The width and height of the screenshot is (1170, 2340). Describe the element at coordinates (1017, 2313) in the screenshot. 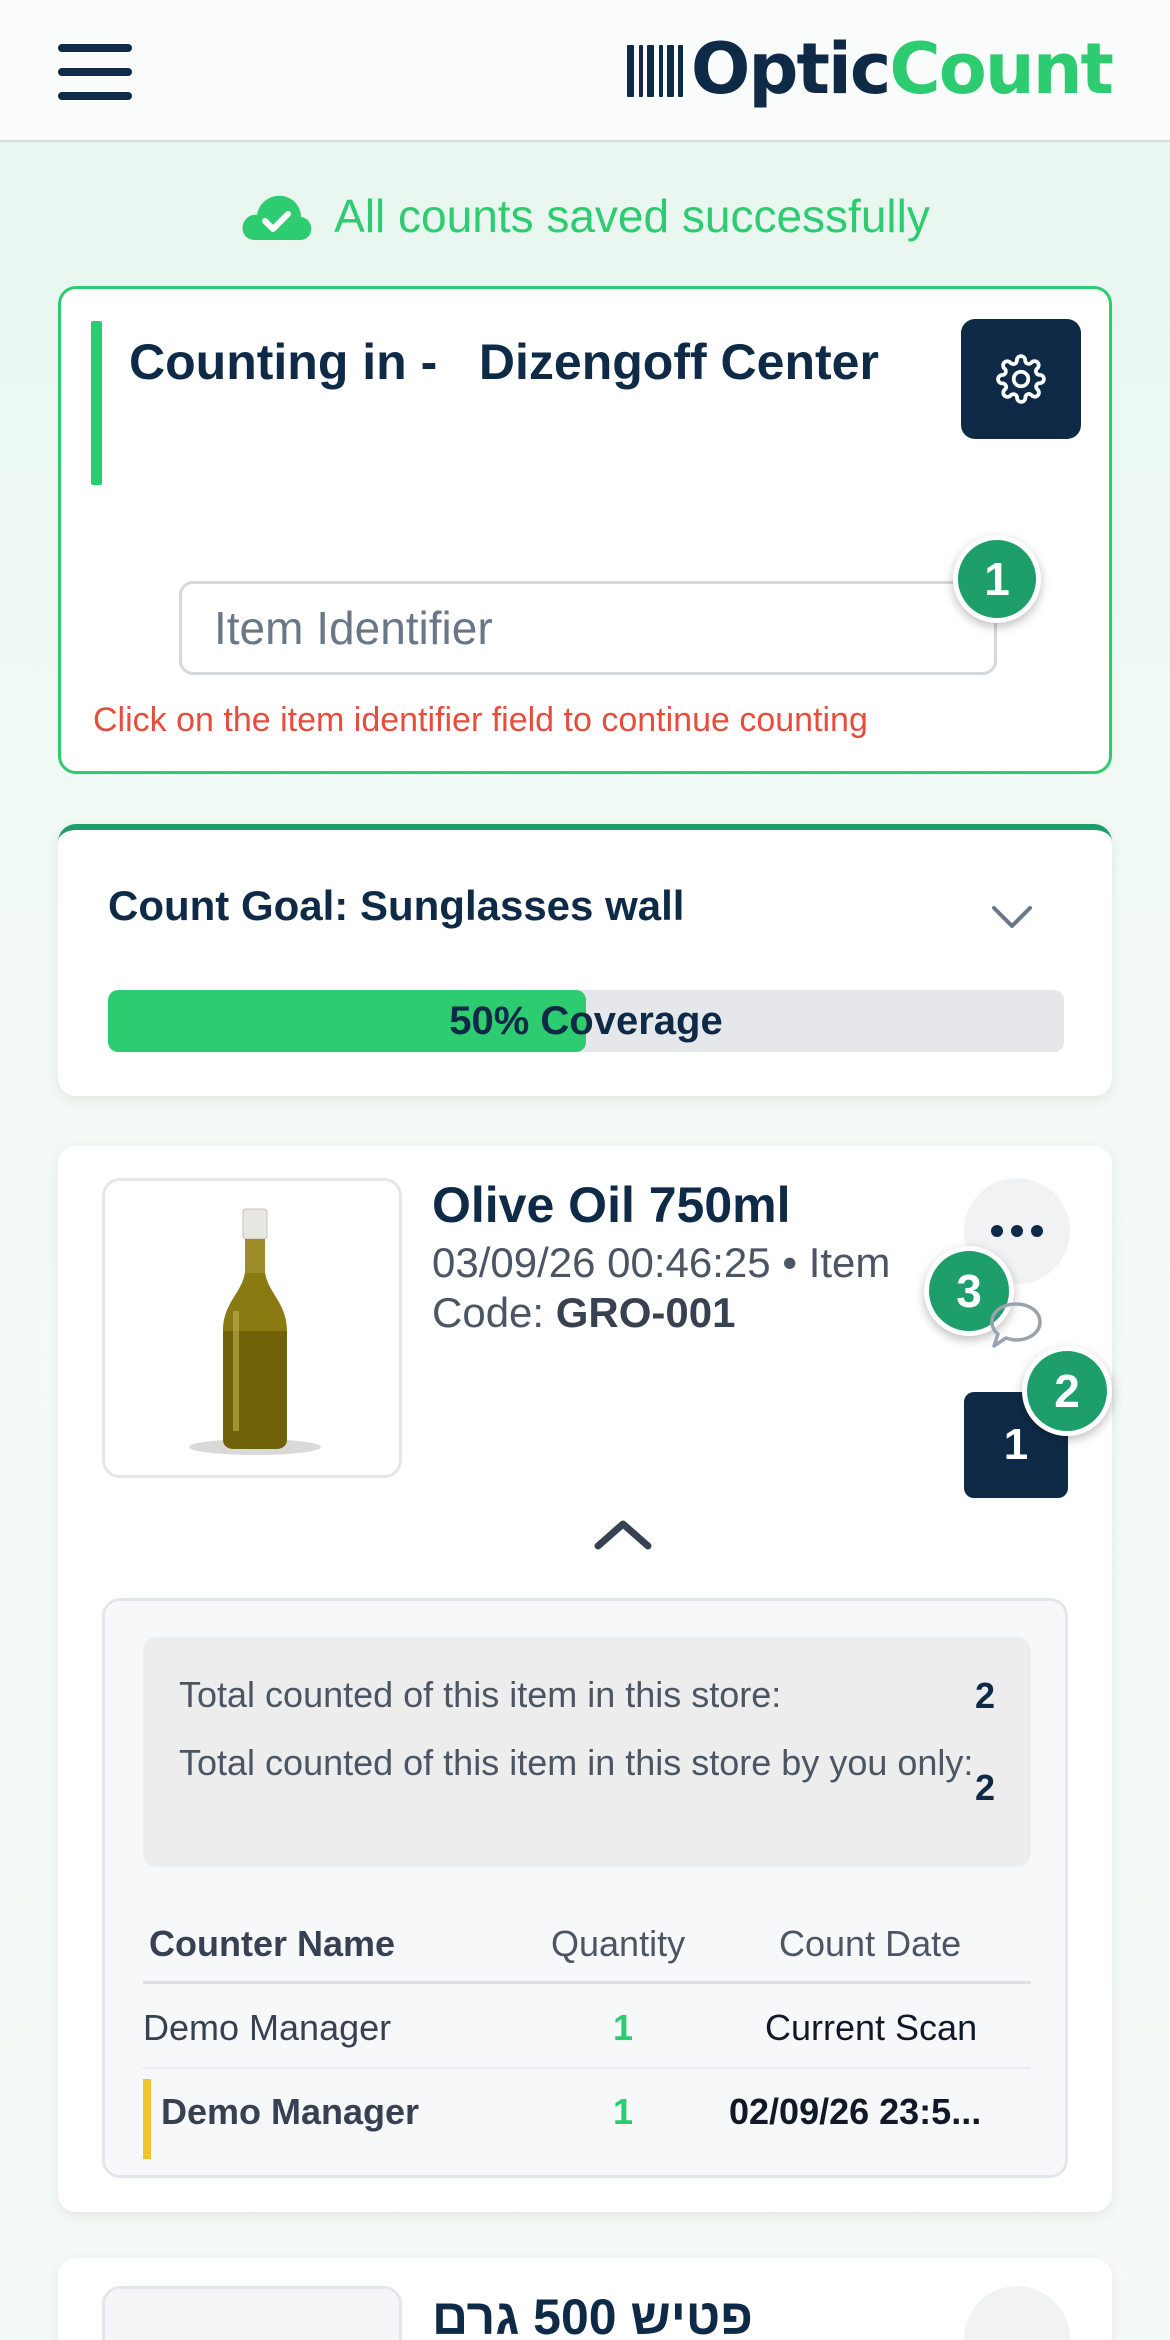

I see `more-options-button` at that location.